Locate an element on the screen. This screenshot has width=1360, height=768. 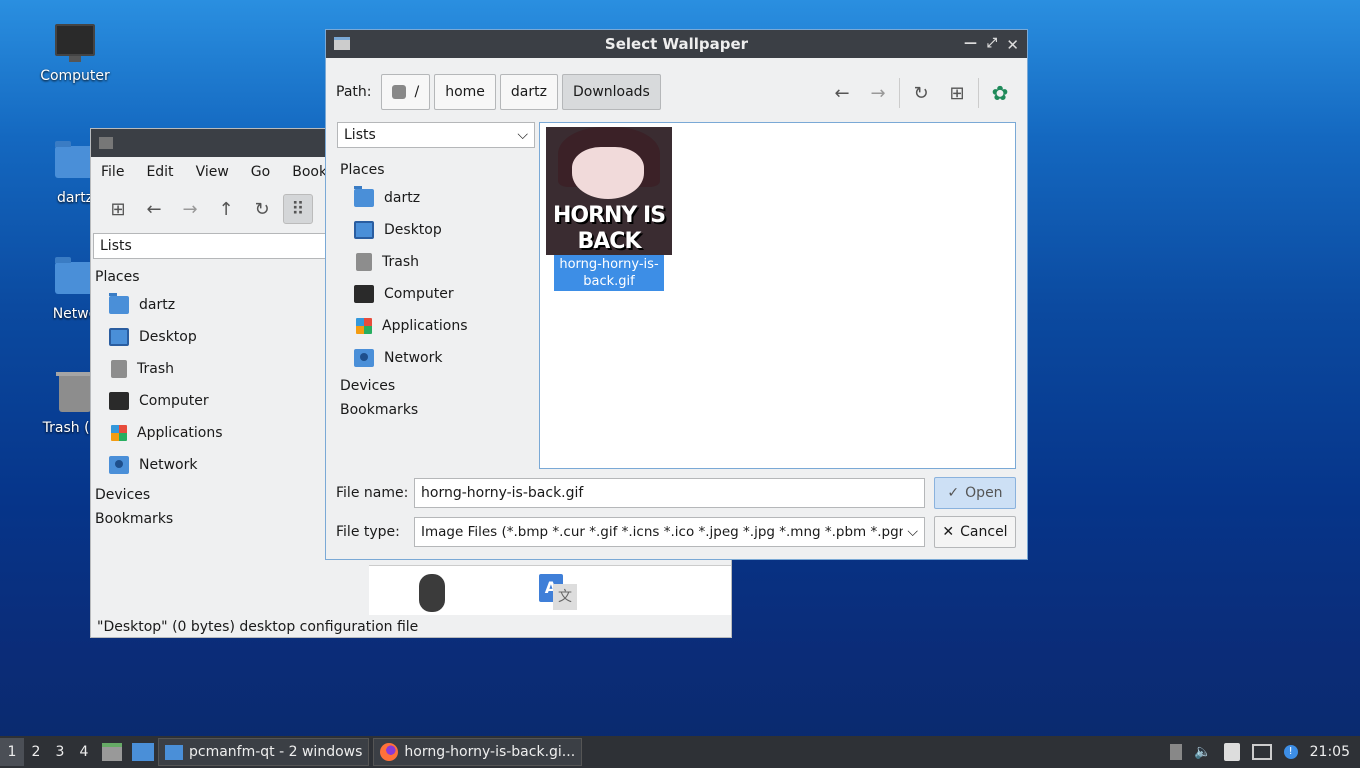
file-name-label: horng-horny-is-back.gif is located at coordinates (609, 273).